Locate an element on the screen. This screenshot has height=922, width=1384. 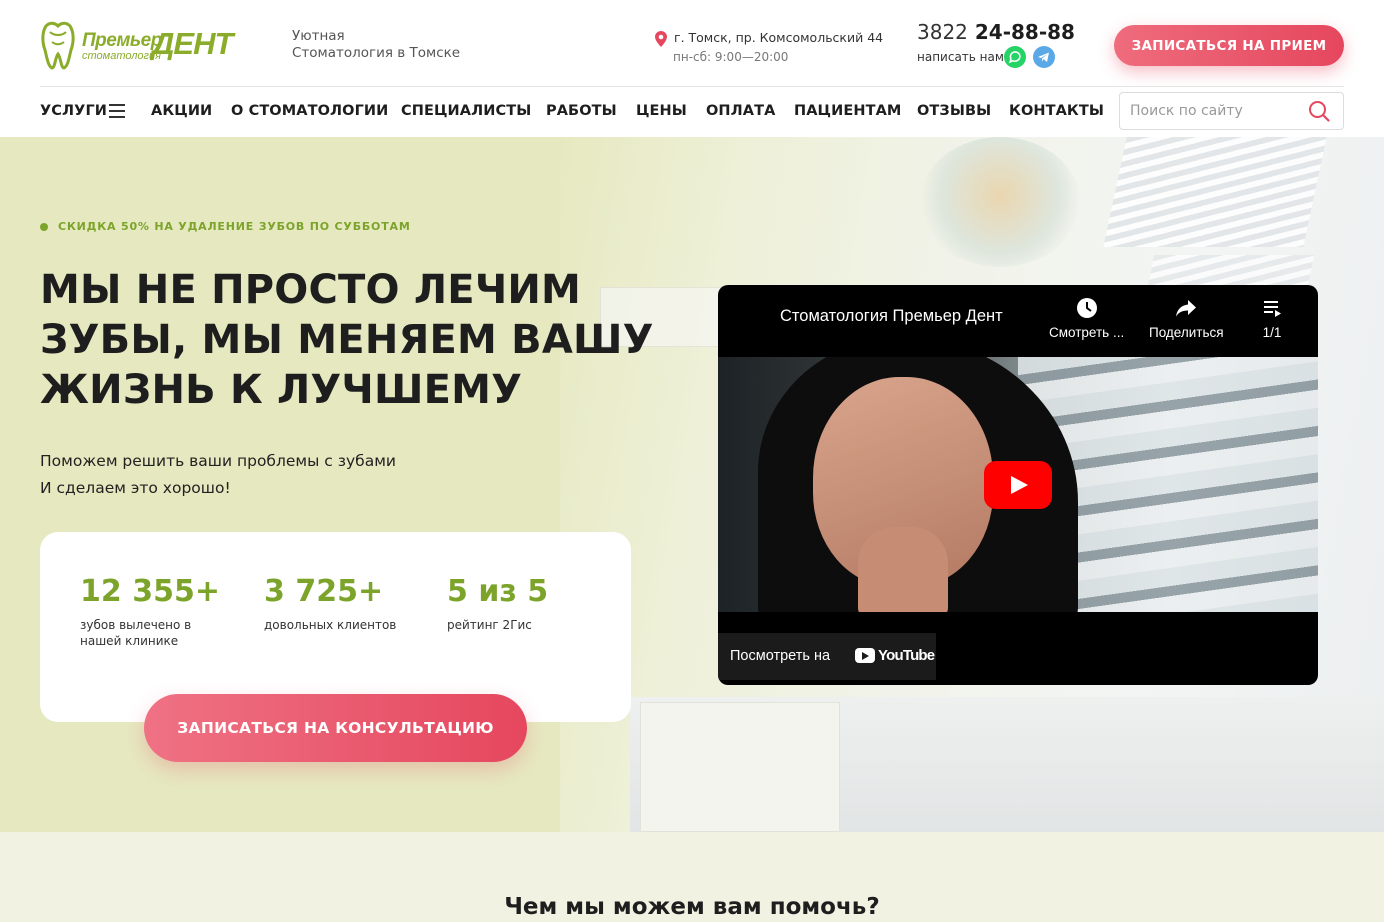
services-section-title: Чем мы можем вам помочь? is located at coordinates (692, 907).